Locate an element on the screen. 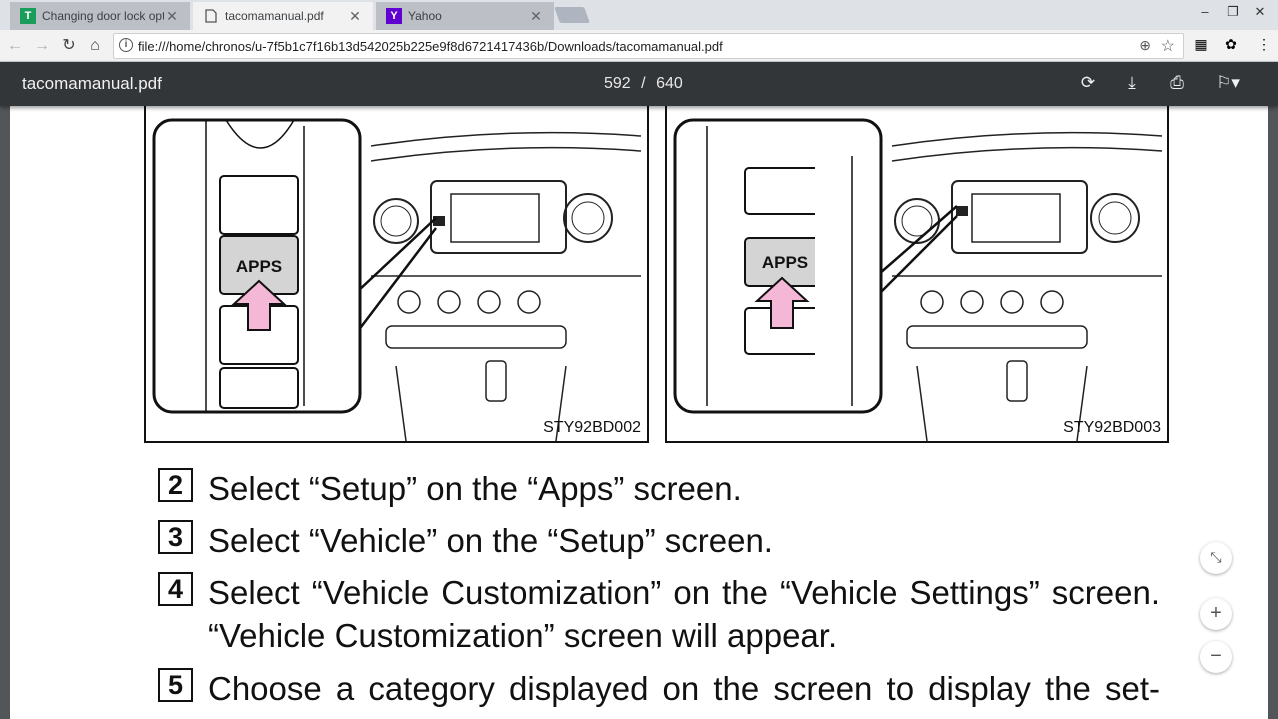 This screenshot has width=1278, height=719. reload-icon: ↻ is located at coordinates (69, 46).